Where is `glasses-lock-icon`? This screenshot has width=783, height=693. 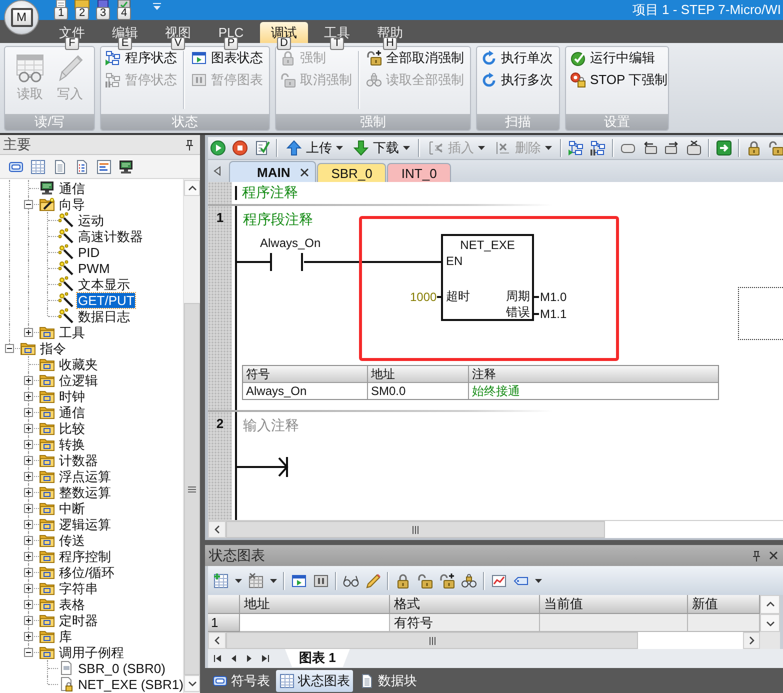 glasses-lock-icon is located at coordinates (469, 580).